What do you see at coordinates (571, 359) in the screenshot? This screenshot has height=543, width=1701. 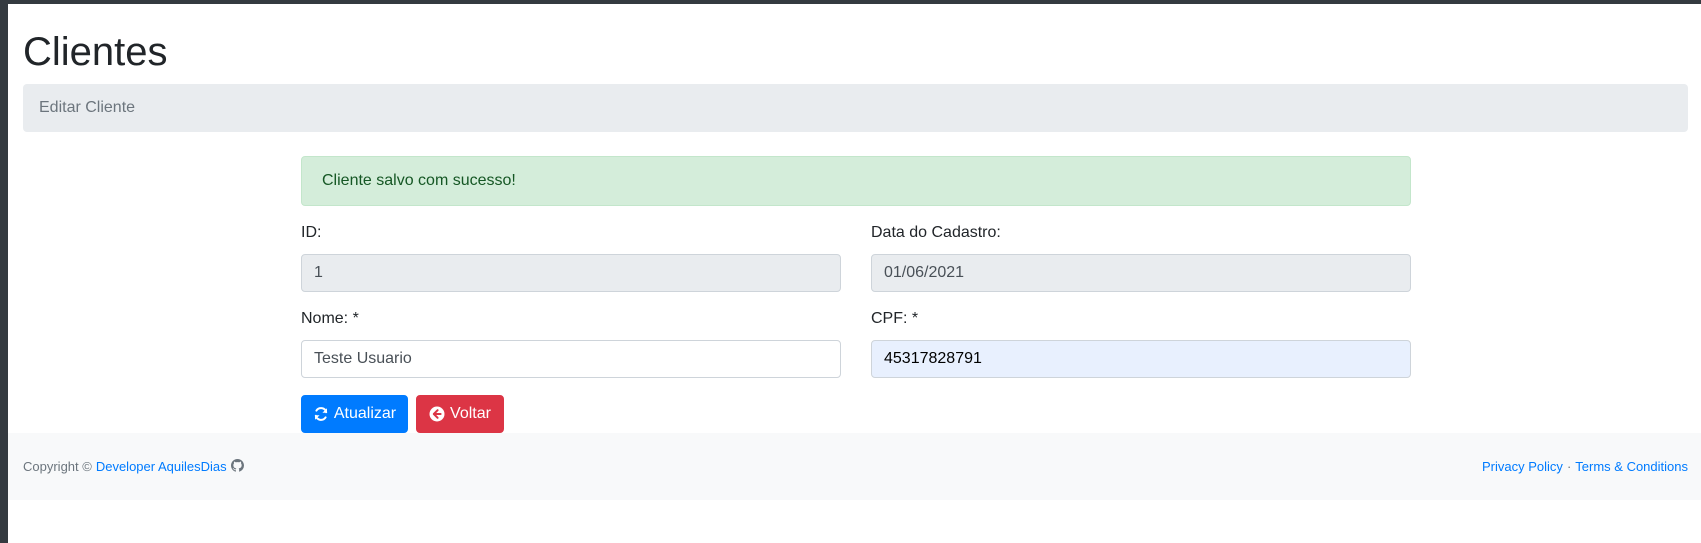 I see `nome-field` at bounding box center [571, 359].